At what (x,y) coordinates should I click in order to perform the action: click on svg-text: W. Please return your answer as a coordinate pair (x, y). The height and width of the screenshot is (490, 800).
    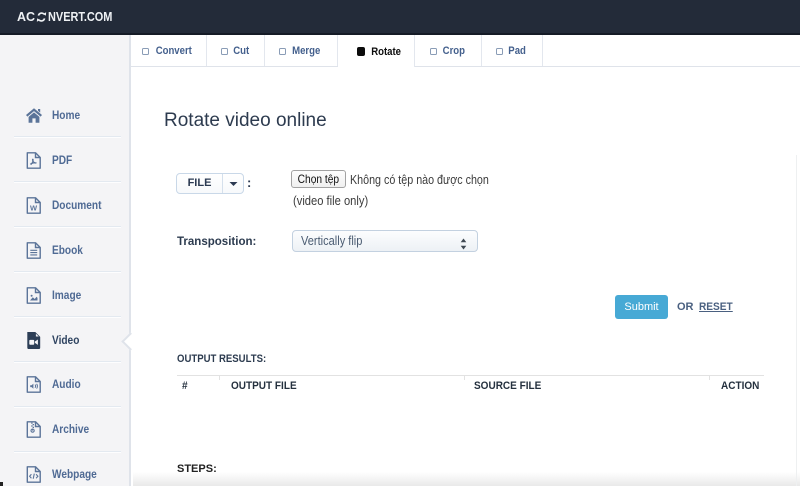
    Looking at the image, I should click on (34, 208).